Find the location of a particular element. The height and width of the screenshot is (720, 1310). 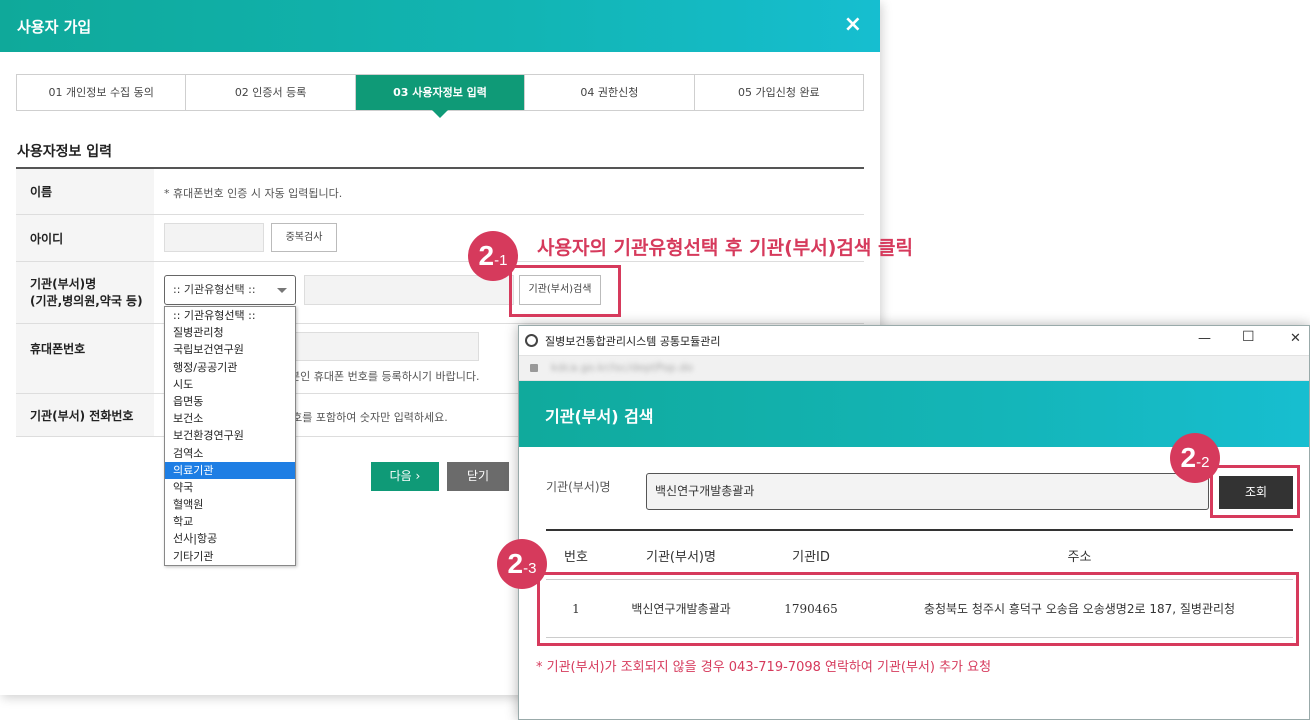

dropdown-option: 기타기관 is located at coordinates (230, 556).